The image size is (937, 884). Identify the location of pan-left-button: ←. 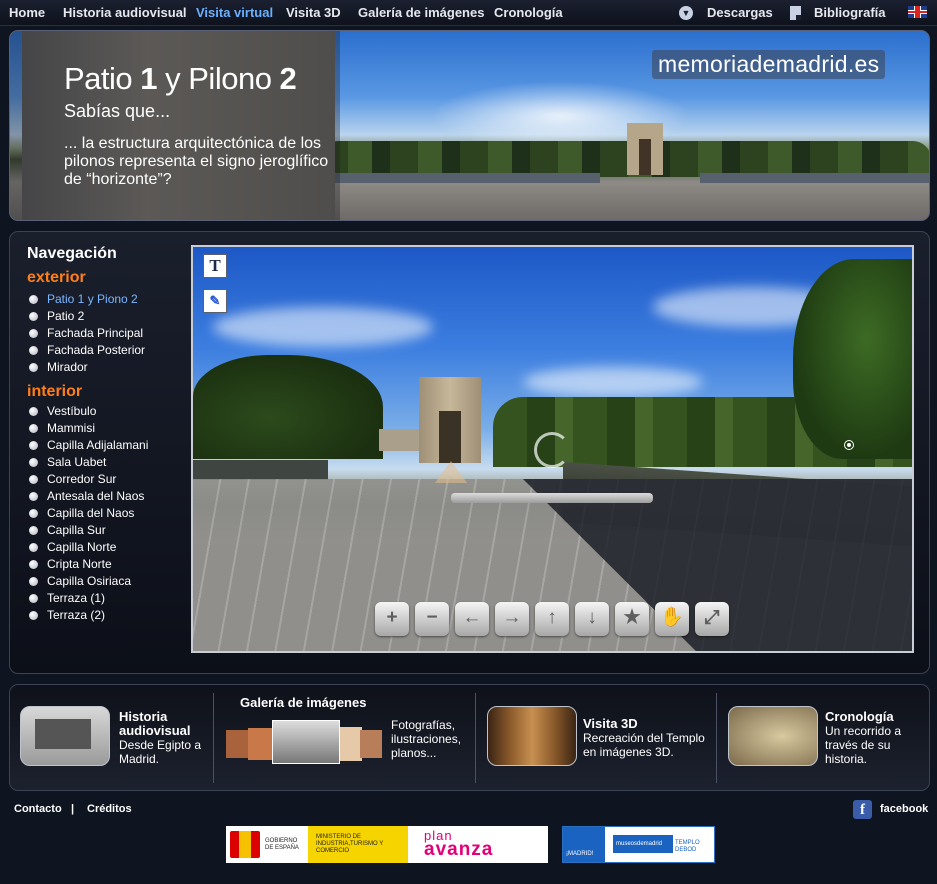
(472, 619).